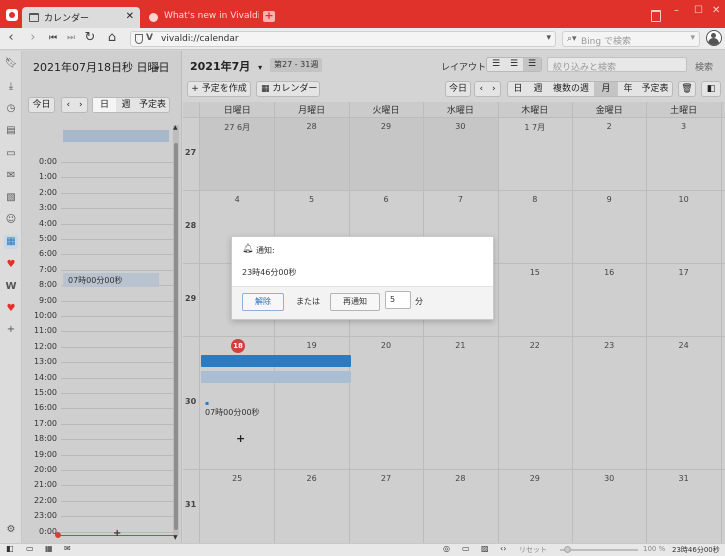 This screenshot has height=556, width=725. Describe the element at coordinates (631, 39) in the screenshot. I see `search-field: ⌕▾ Bing で検索 ▾` at that location.